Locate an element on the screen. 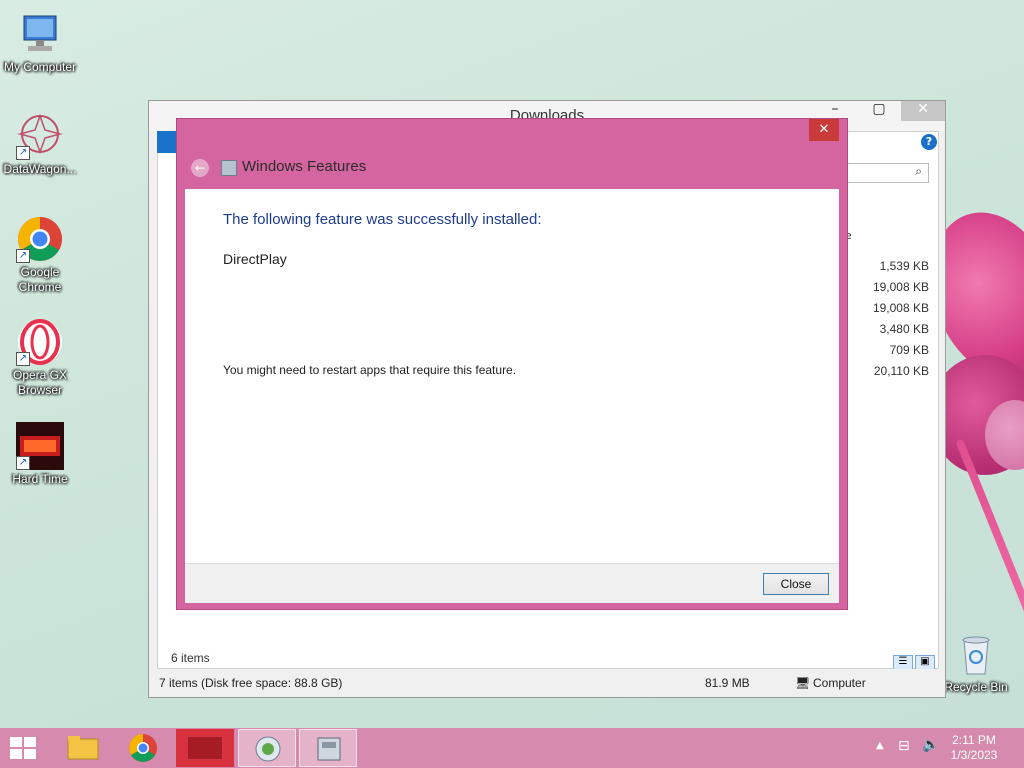  datawagon-icon: ↗ is located at coordinates (40, 136).